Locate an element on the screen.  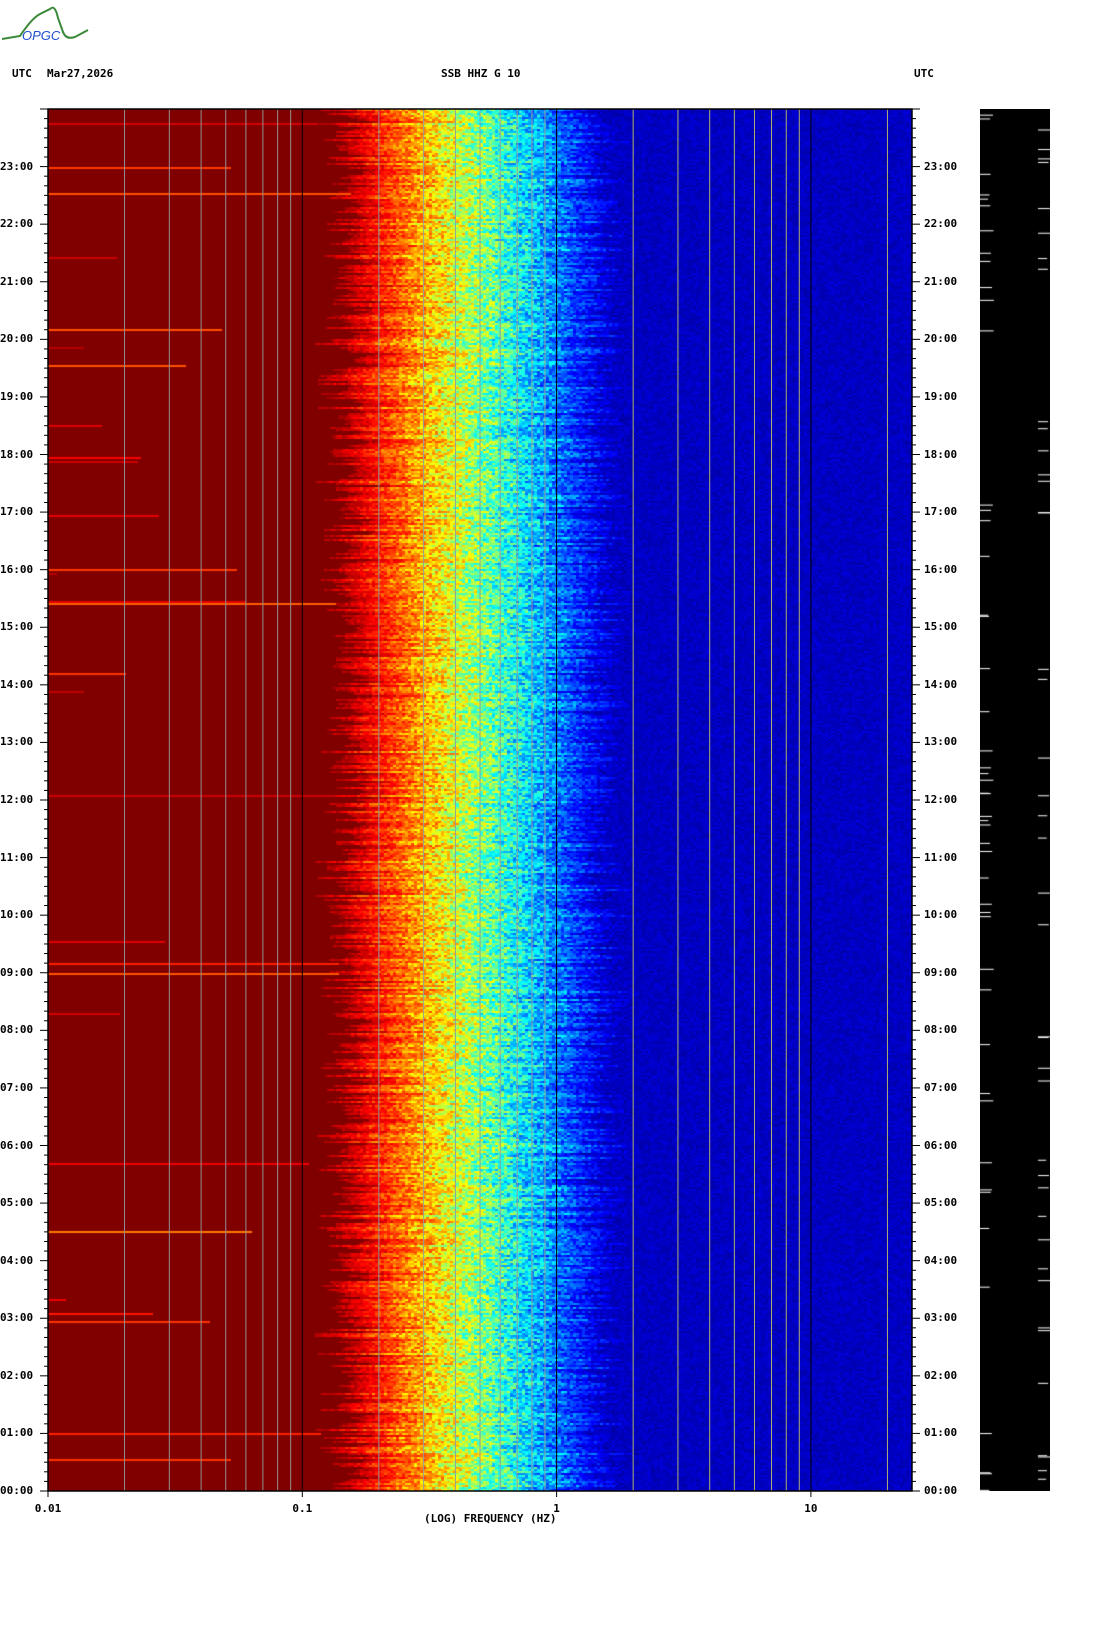
y-tick-label-left: 10:00 is located at coordinates (17, 915).